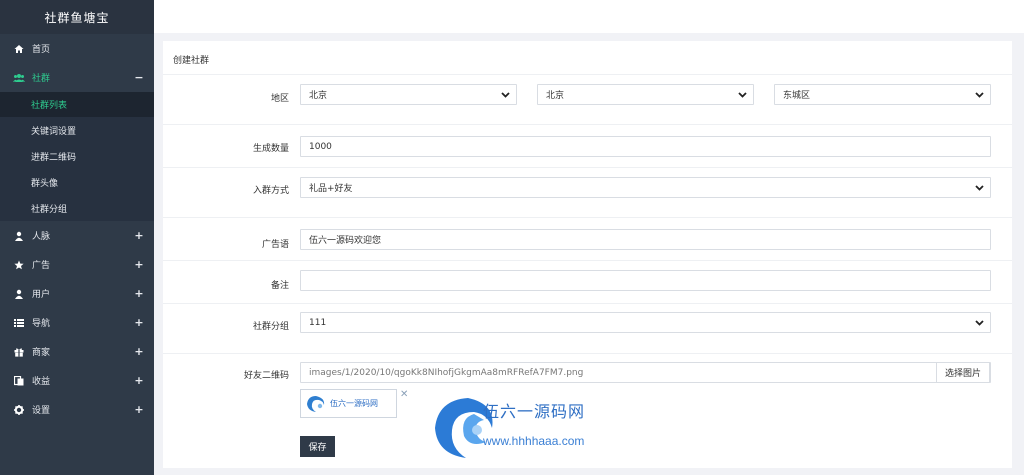 This screenshot has height=475, width=1024. I want to click on sidebar-item-ads: 广告 +, so click(77, 264).